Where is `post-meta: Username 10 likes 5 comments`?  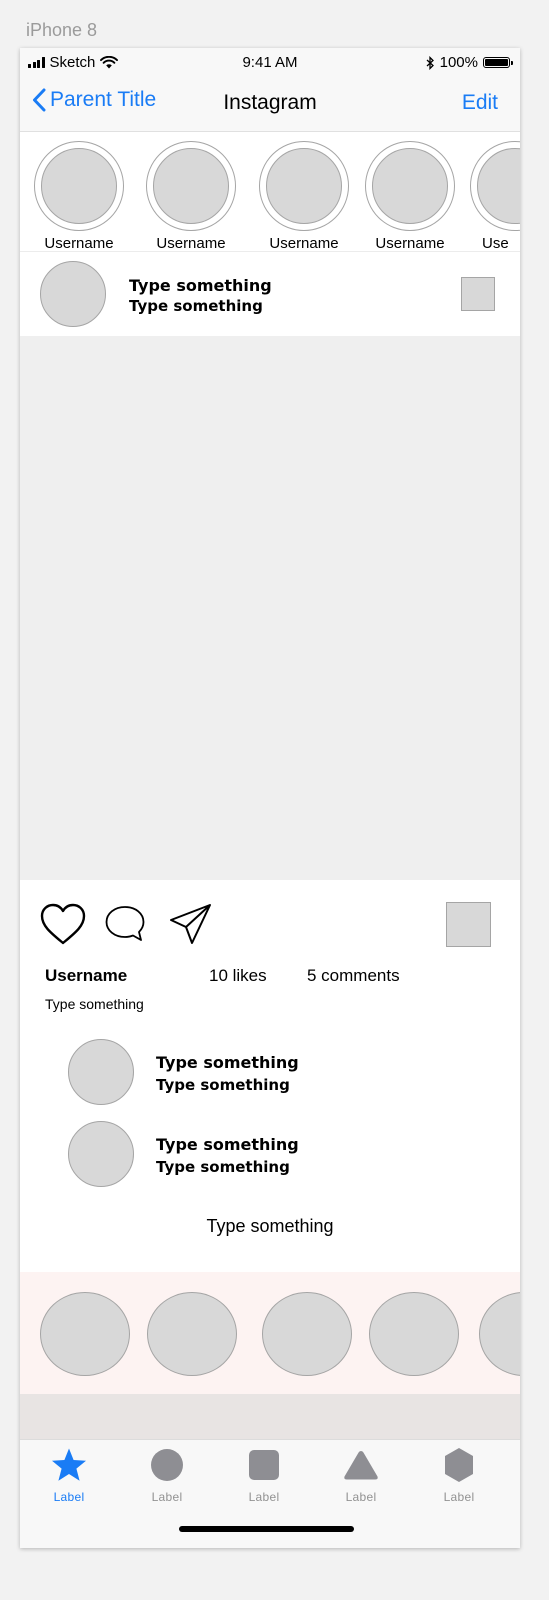 post-meta: Username 10 likes 5 comments is located at coordinates (270, 978).